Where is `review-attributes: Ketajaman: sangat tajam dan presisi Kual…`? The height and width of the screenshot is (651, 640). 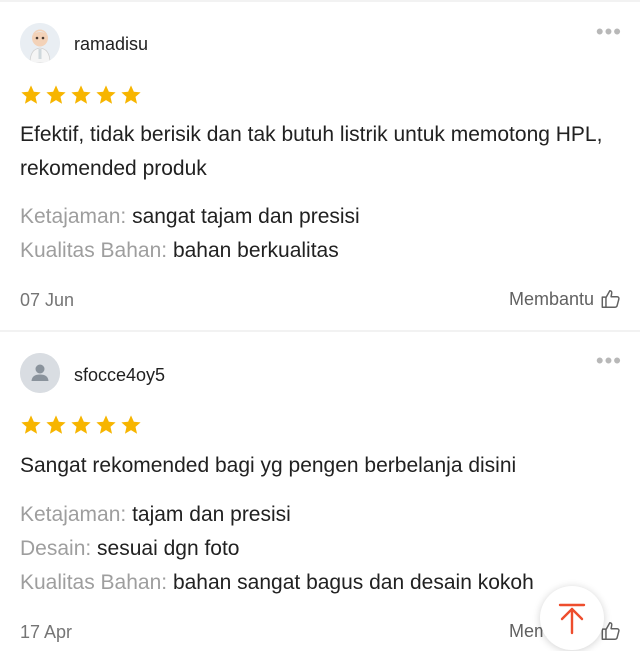 review-attributes: Ketajaman: sangat tajam dan presisi Kual… is located at coordinates (190, 234).